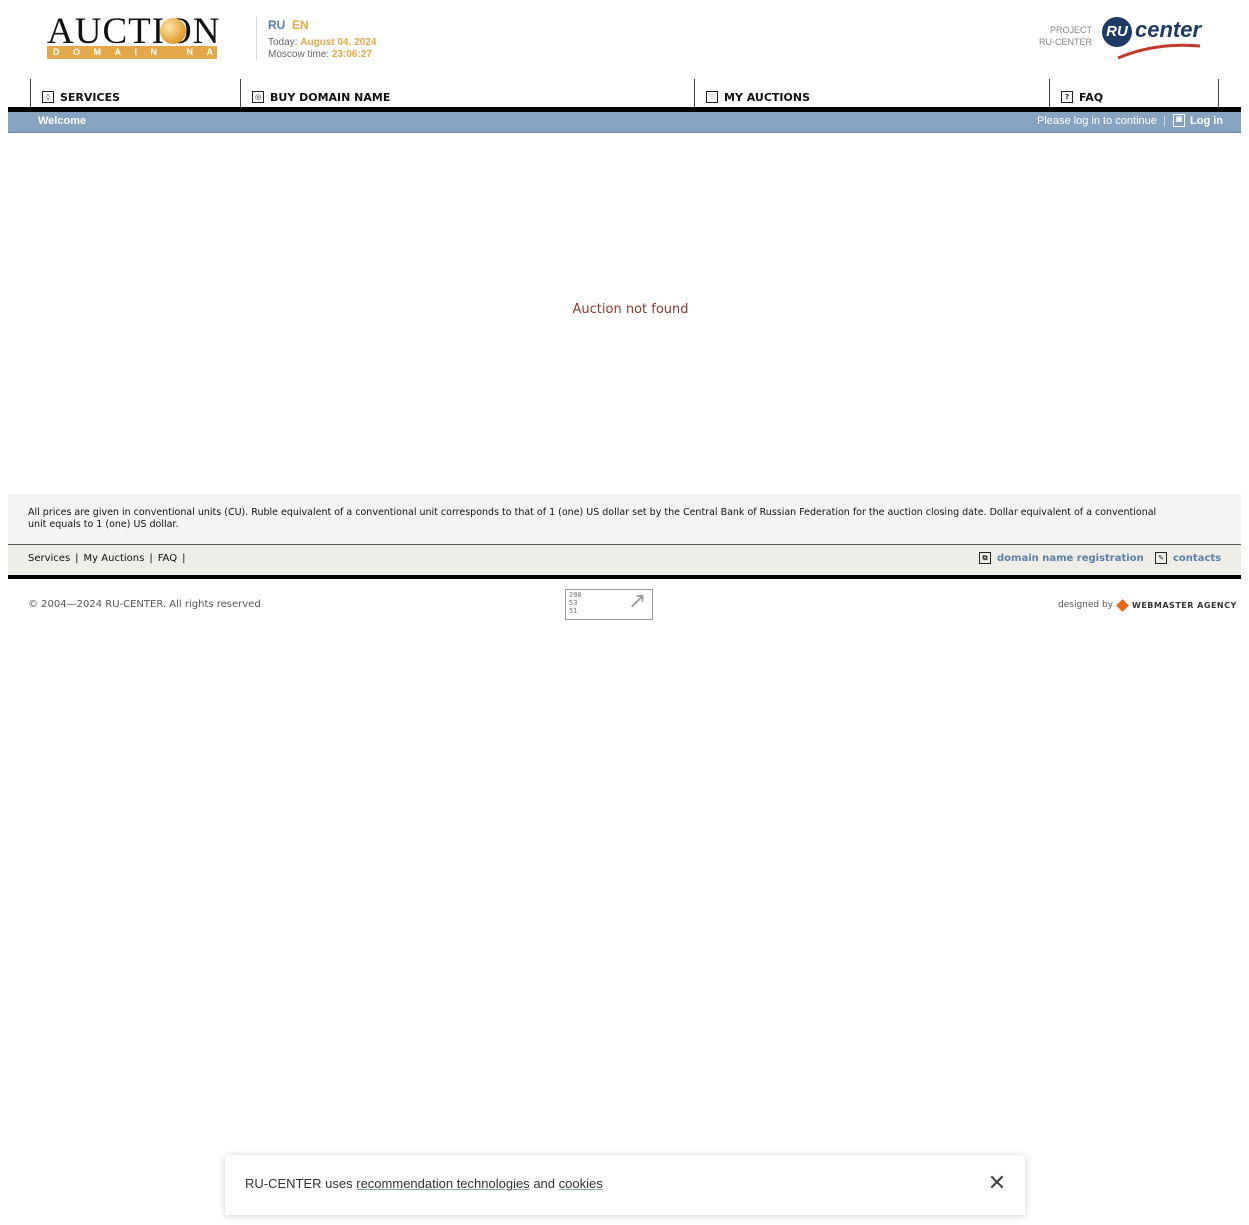 The height and width of the screenshot is (1225, 1249). What do you see at coordinates (573, 611) in the screenshot?
I see `counter-line: 51` at bounding box center [573, 611].